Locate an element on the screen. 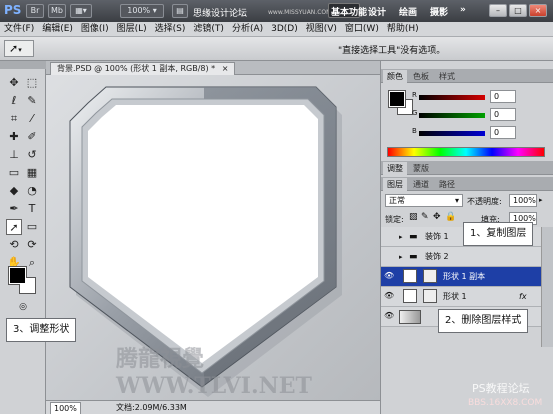  view-extras-button: ▦▾ is located at coordinates (81, 11).